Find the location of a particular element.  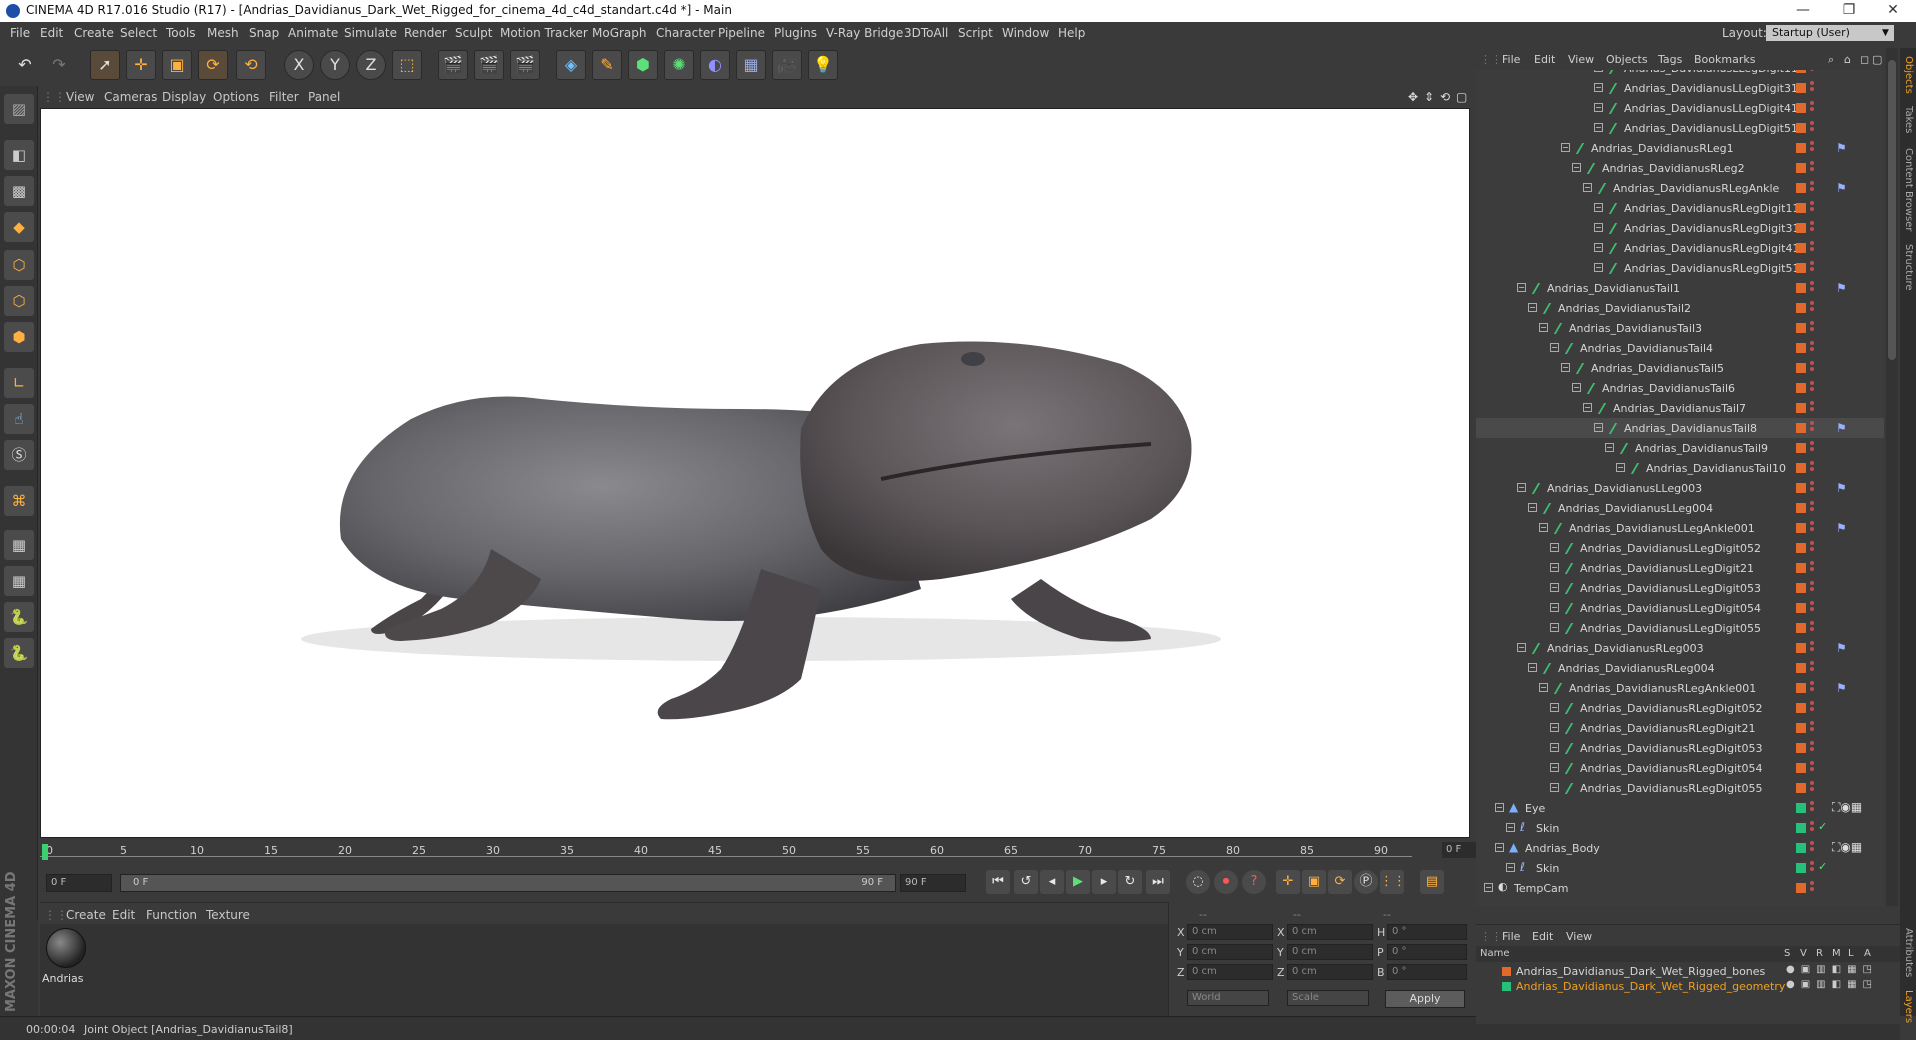

floor-icon: ▦ is located at coordinates (751, 65).